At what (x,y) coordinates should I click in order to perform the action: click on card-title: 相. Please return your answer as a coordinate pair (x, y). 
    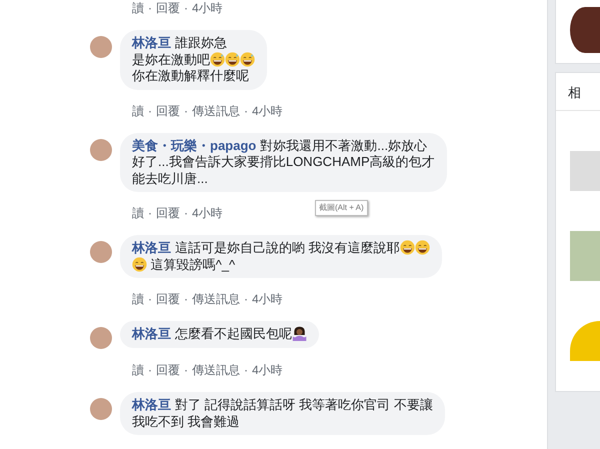
    Looking at the image, I should click on (578, 92).